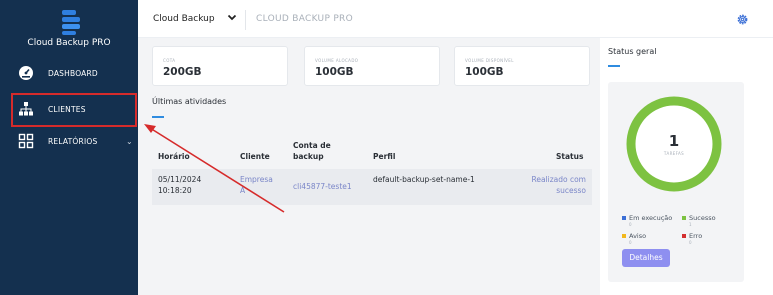 The width and height of the screenshot is (773, 295). Describe the element at coordinates (259, 185) in the screenshot. I see `cell-client: Empresa A` at that location.